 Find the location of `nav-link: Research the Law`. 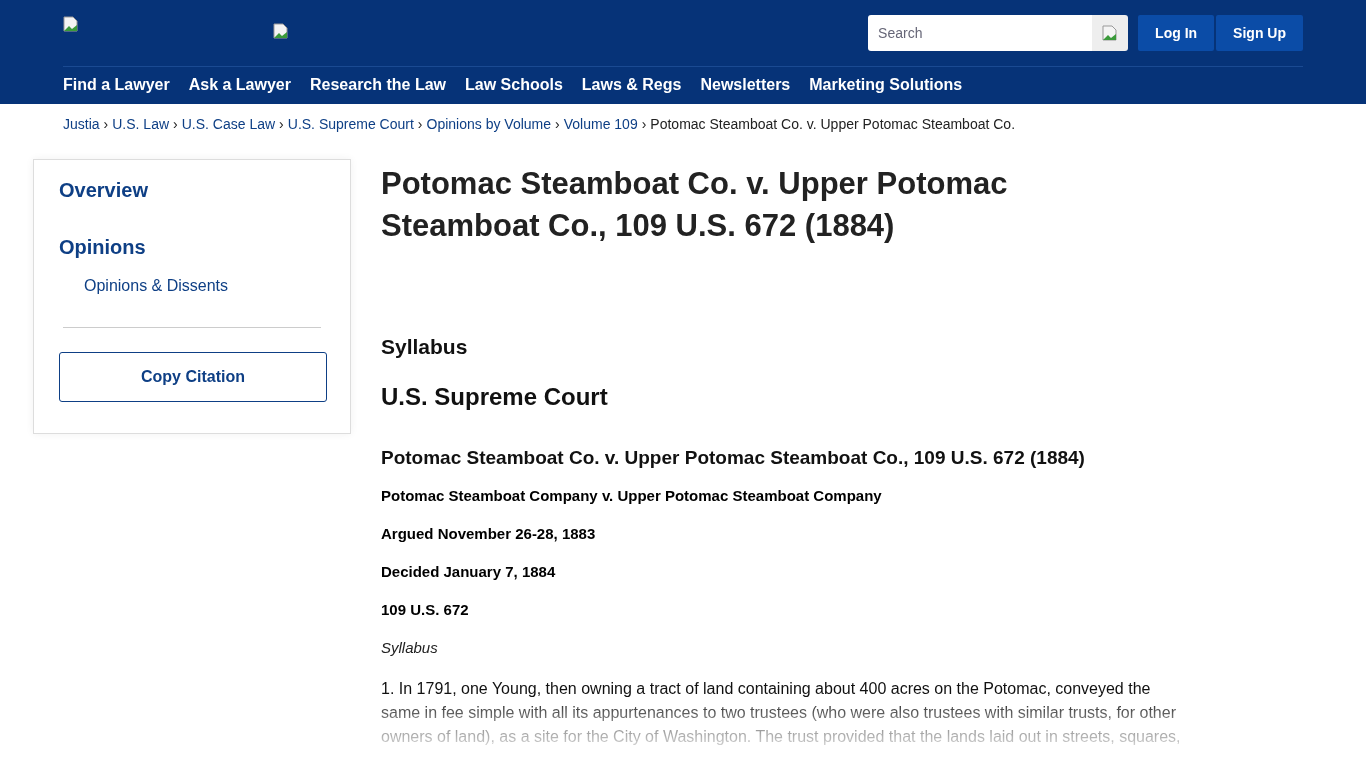

nav-link: Research the Law is located at coordinates (378, 85).